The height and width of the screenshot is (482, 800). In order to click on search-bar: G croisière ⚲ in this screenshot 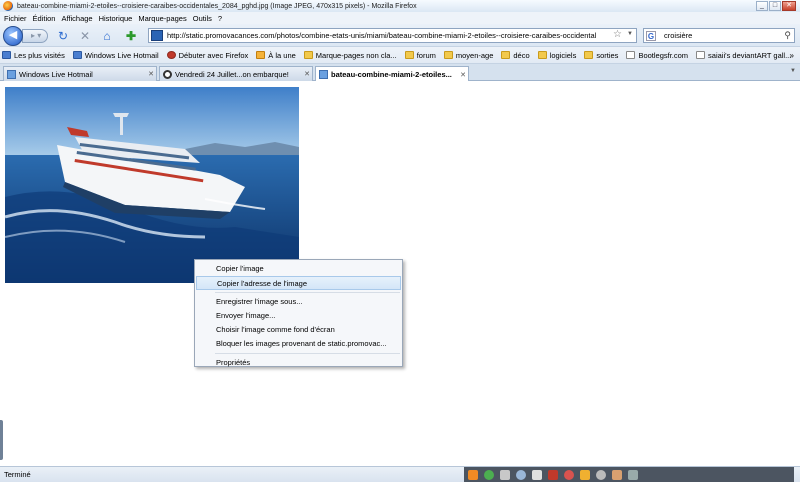, I will do `click(719, 35)`.